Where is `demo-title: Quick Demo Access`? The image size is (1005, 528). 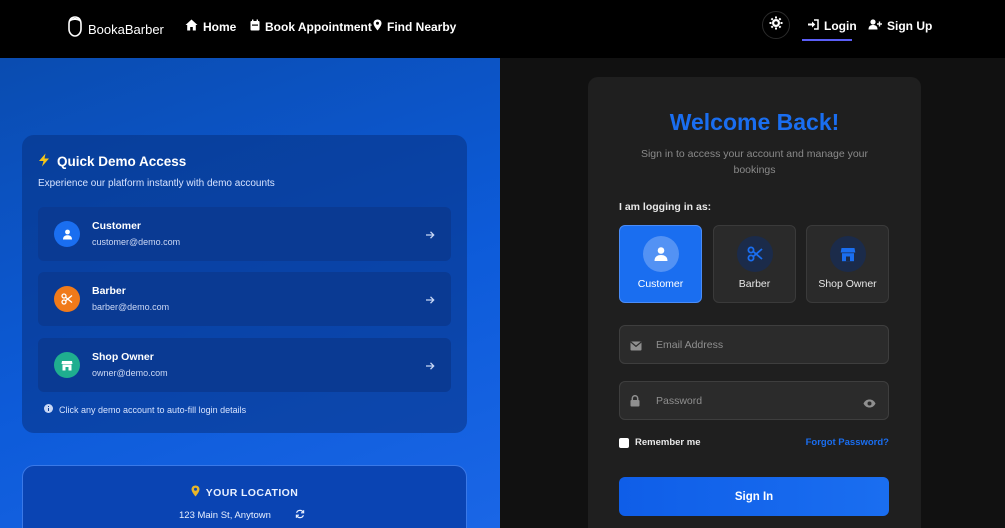
demo-title: Quick Demo Access is located at coordinates (112, 161).